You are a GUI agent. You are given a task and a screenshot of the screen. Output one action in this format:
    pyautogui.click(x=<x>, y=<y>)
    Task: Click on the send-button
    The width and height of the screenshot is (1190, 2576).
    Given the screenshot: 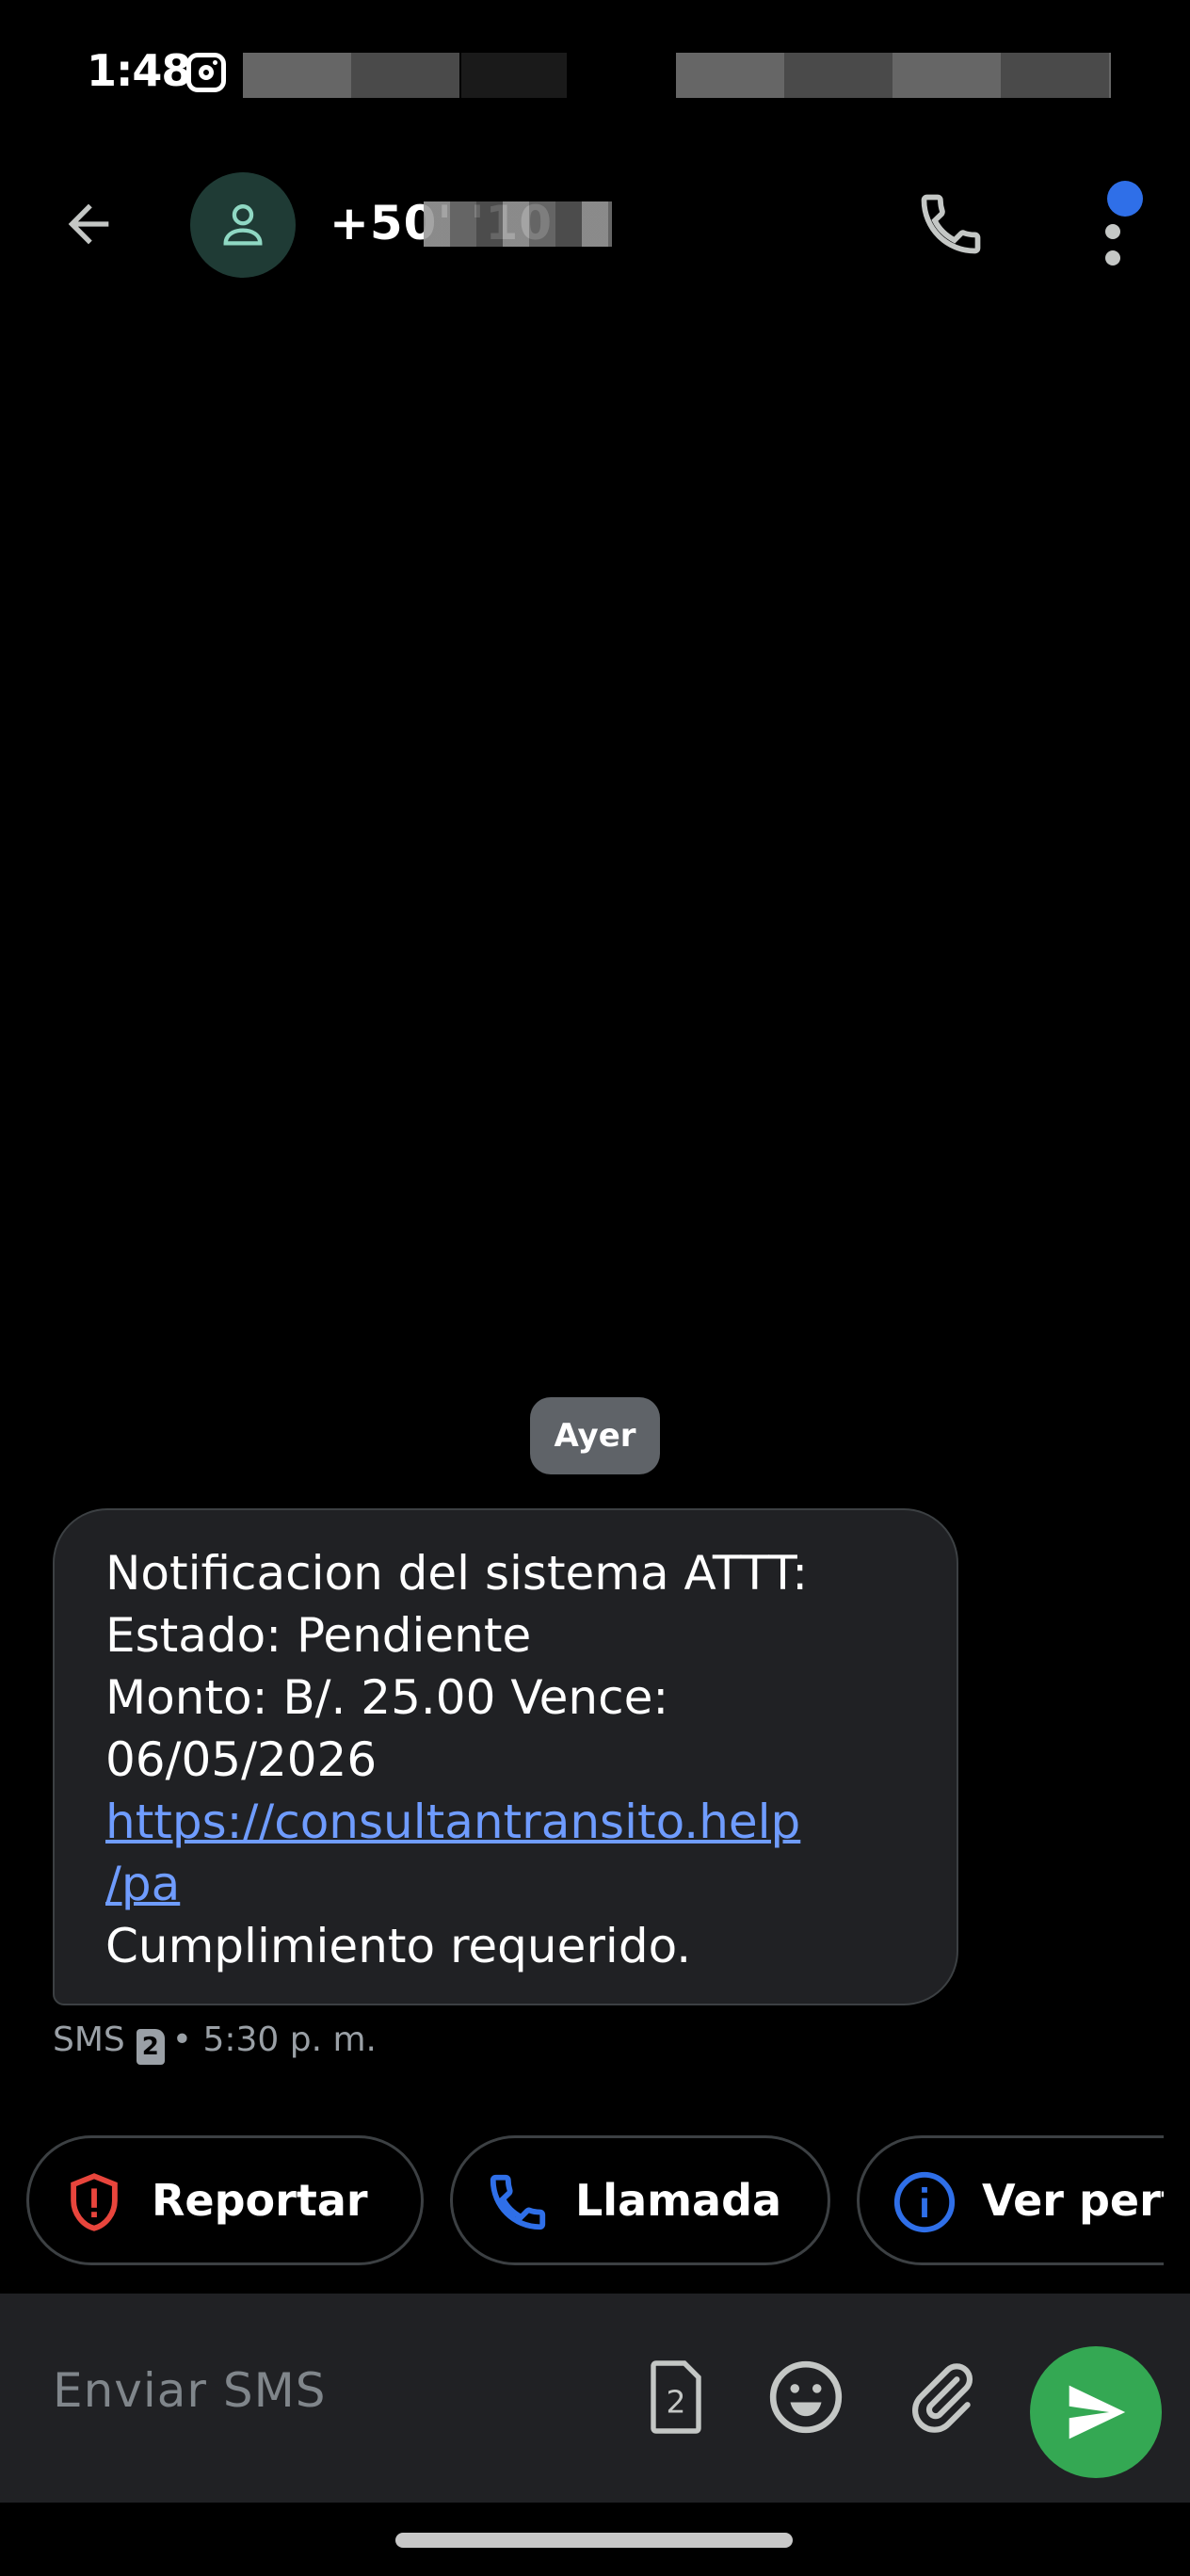 What is the action you would take?
    pyautogui.click(x=1096, y=2412)
    